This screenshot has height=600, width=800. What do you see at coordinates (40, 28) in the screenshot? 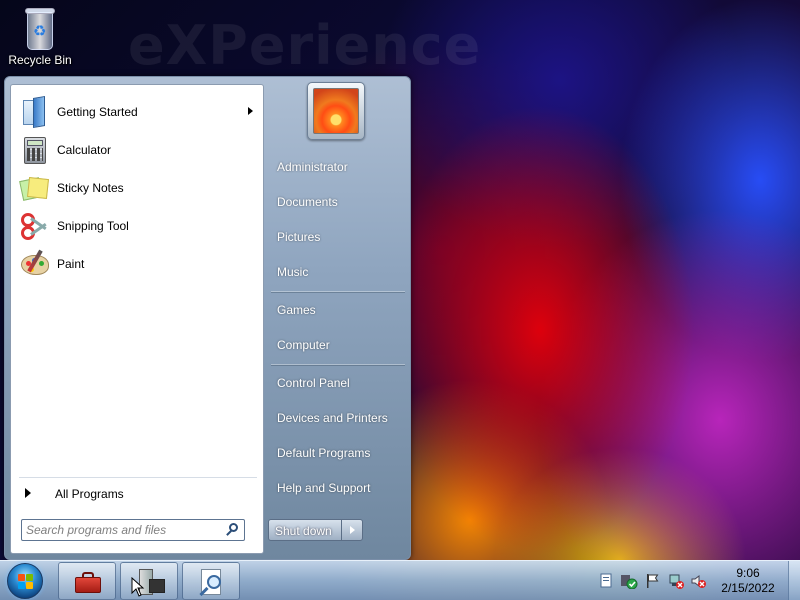
I see `recycle-bin-icon: ♻` at bounding box center [40, 28].